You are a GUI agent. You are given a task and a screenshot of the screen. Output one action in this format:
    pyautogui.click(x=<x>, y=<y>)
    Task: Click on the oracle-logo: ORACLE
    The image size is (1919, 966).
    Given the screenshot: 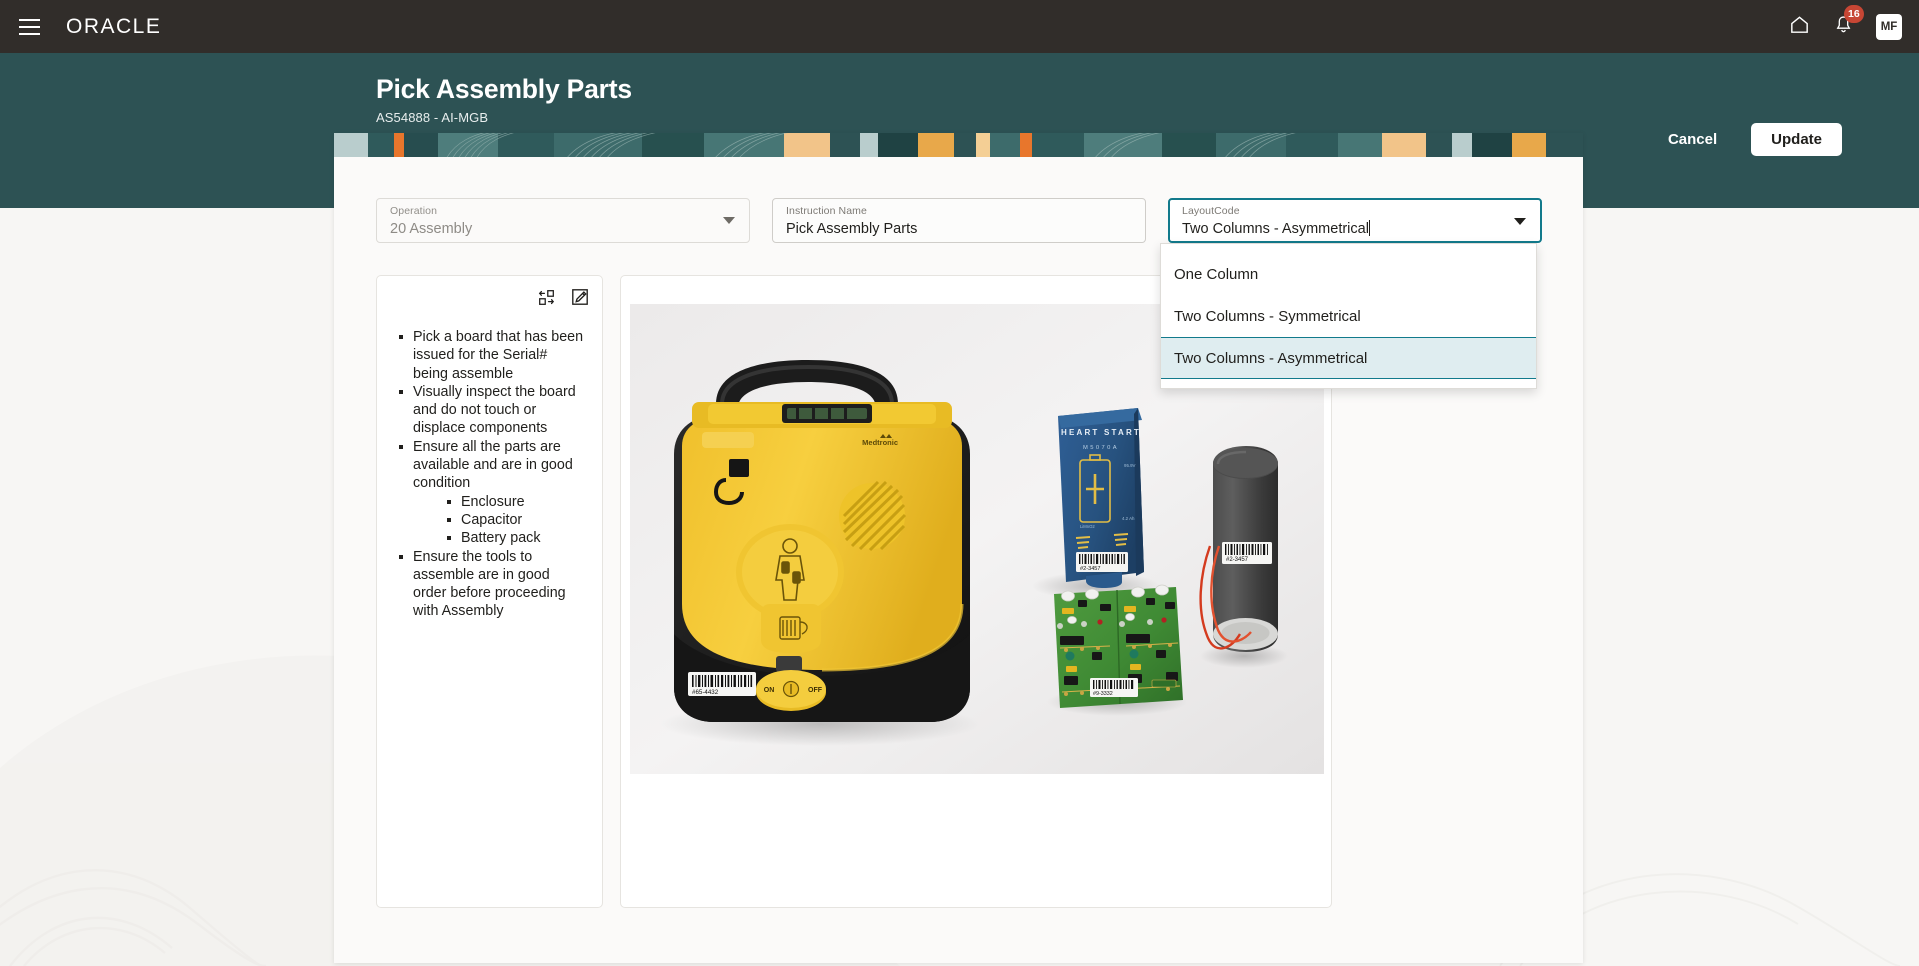 What is the action you would take?
    pyautogui.click(x=113, y=27)
    